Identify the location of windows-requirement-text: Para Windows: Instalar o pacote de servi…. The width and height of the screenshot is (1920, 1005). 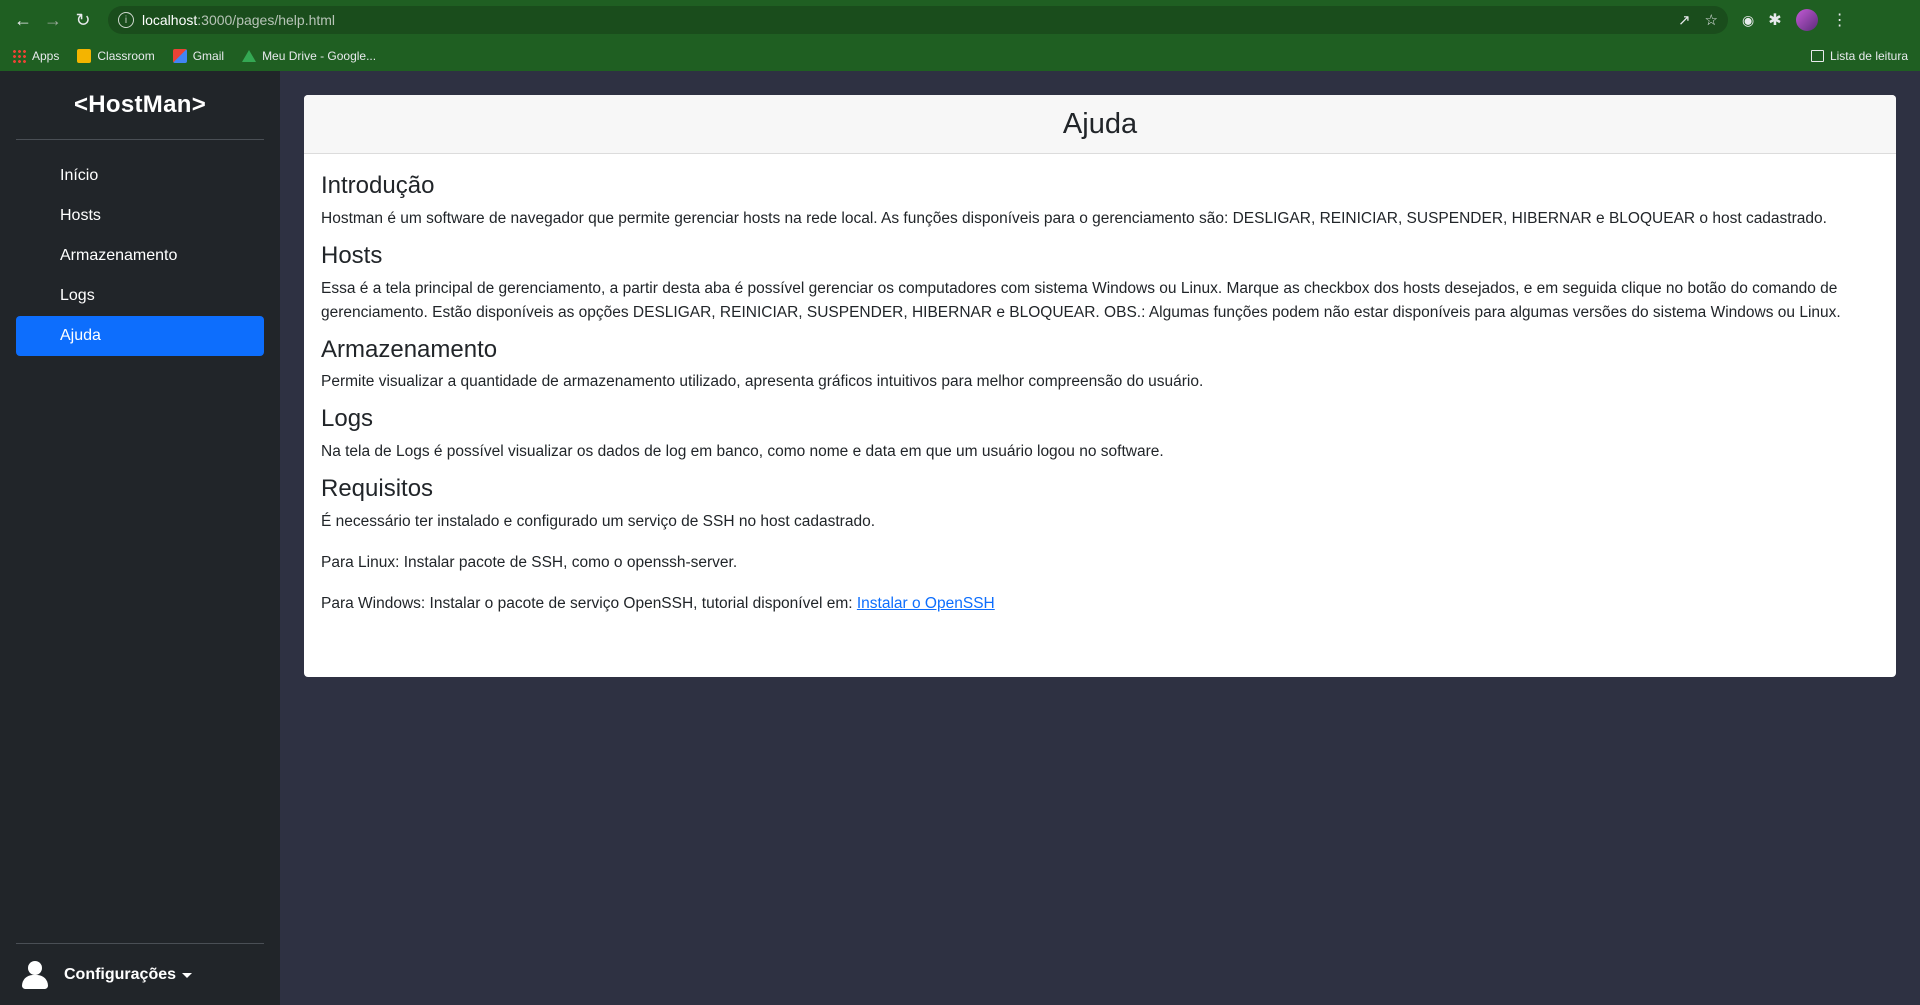
(589, 603).